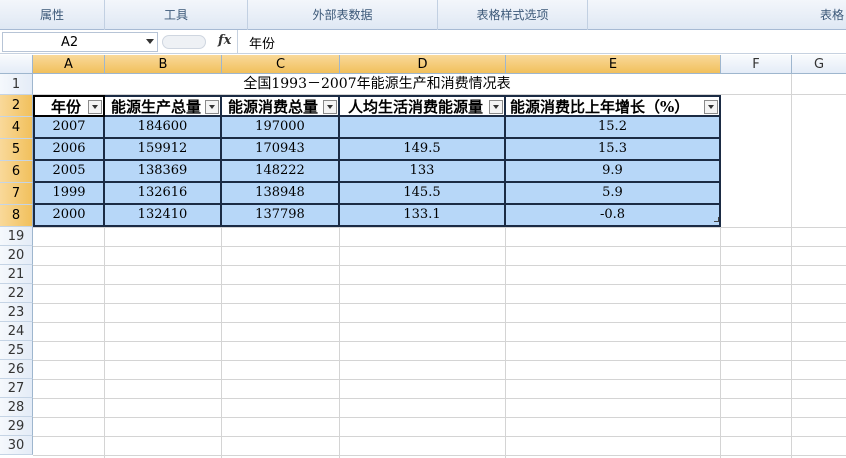 This screenshot has height=458, width=846. I want to click on table-cell-year: 1999, so click(69, 194).